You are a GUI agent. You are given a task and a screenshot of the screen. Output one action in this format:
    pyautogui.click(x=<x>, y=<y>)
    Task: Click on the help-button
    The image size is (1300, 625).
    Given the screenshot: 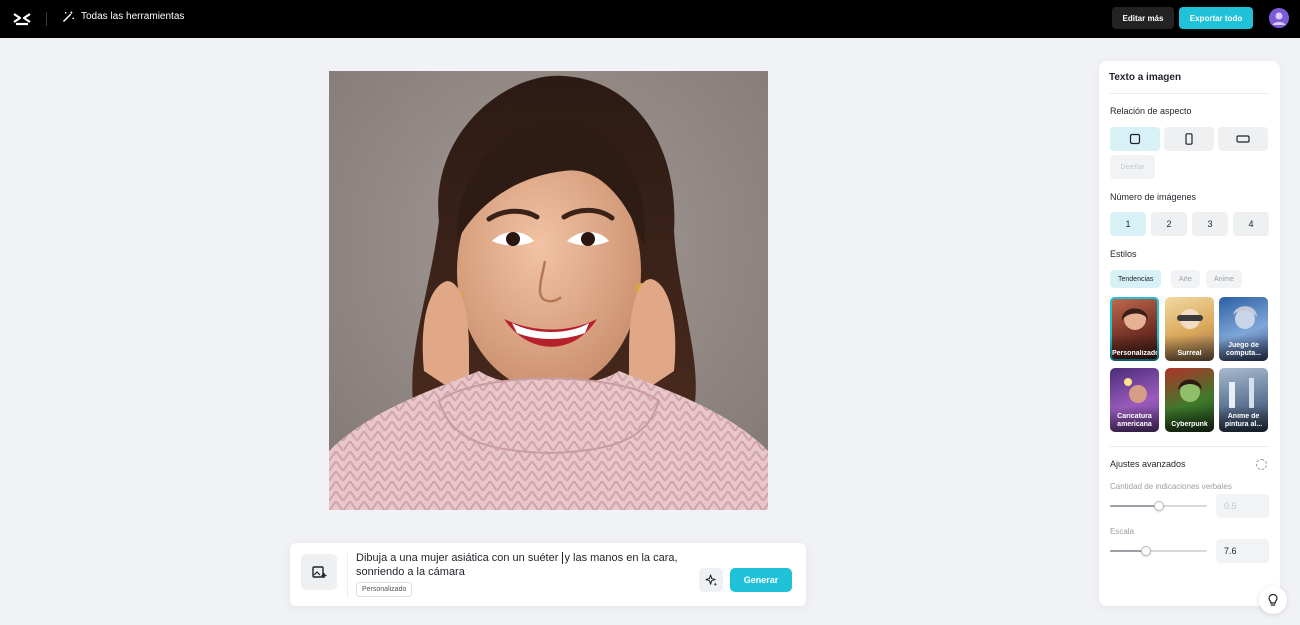 What is the action you would take?
    pyautogui.click(x=1273, y=600)
    